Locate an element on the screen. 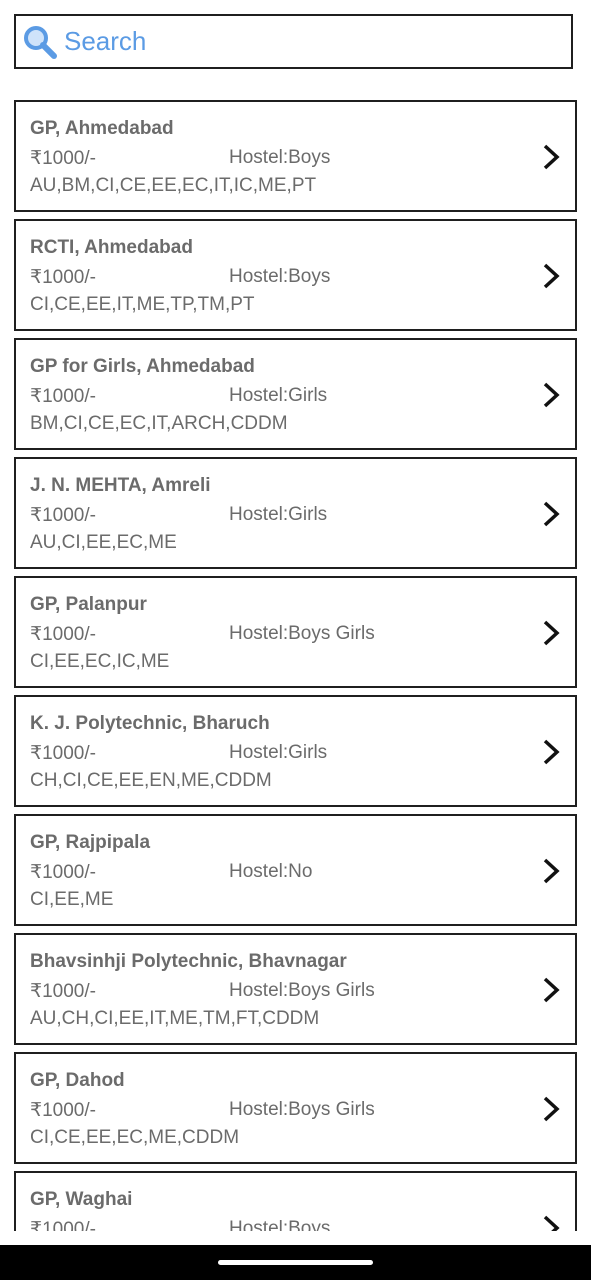 Image resolution: width=591 pixels, height=1280 pixels. college-name: GP, Ahmedabad is located at coordinates (102, 128).